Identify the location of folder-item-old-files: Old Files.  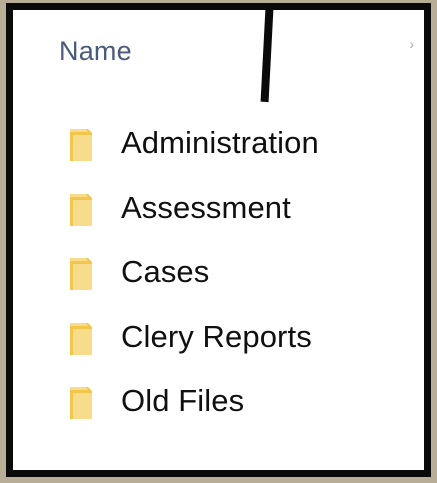
(218, 405).